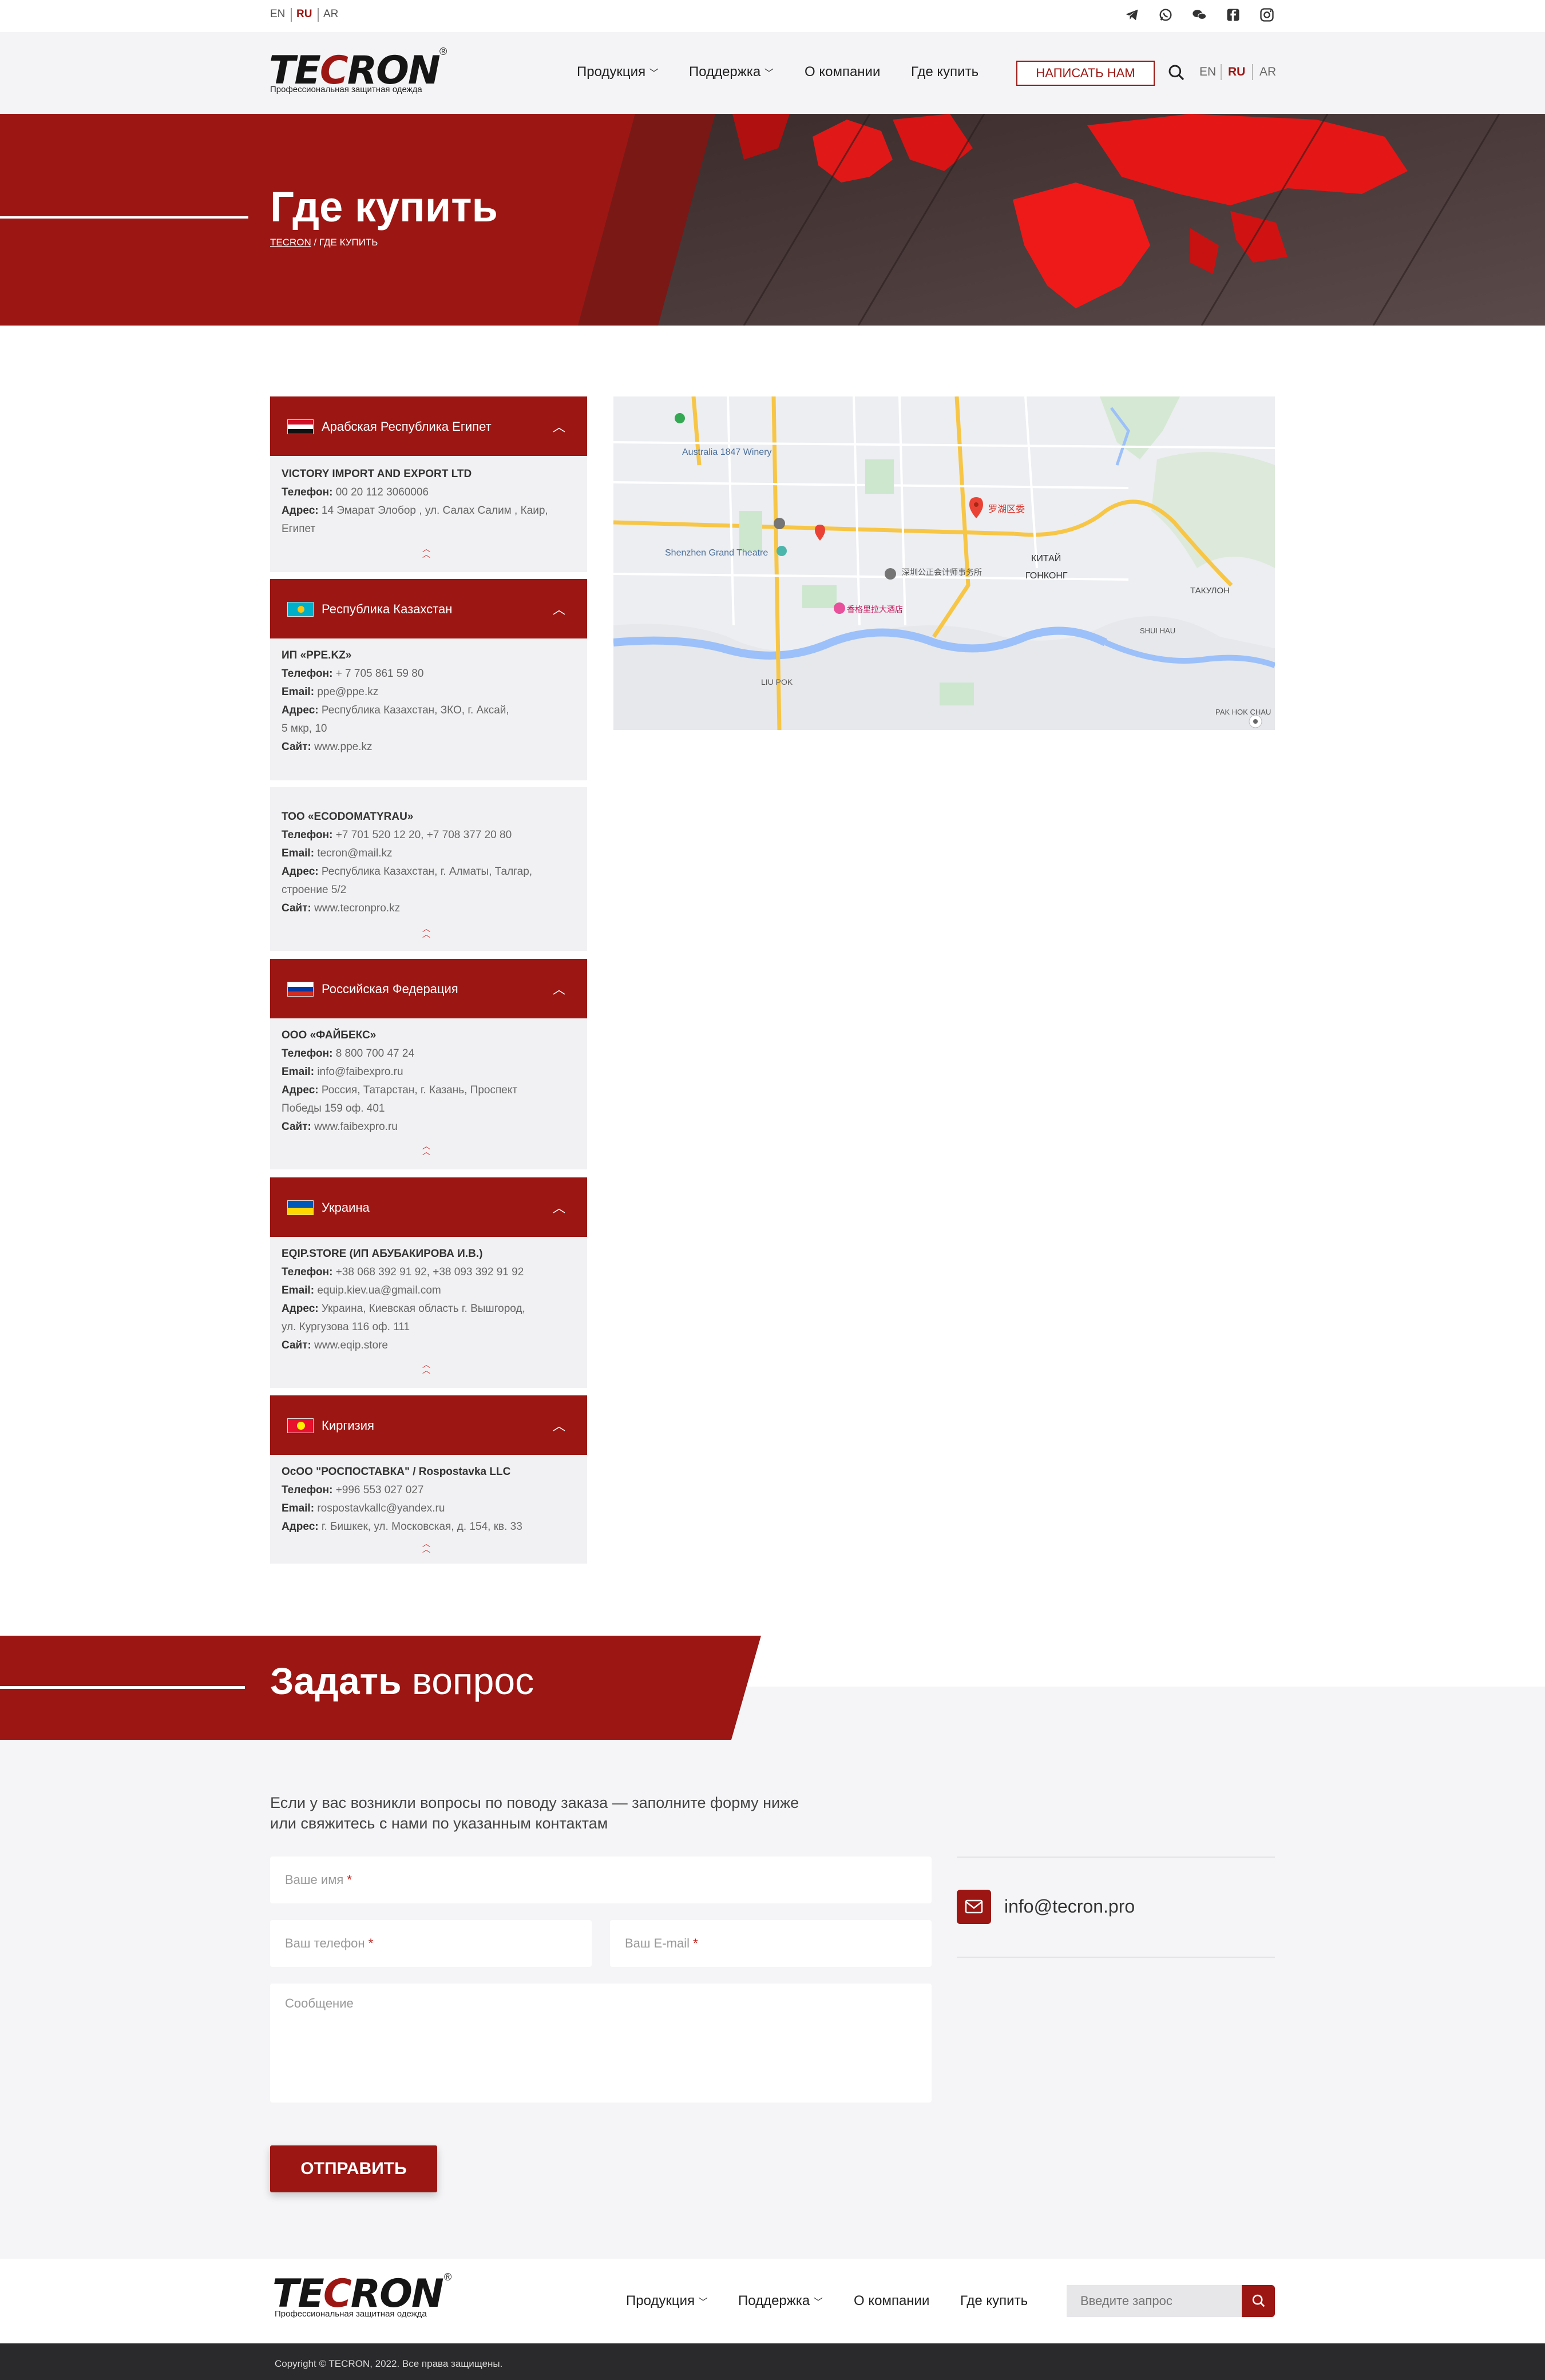 The width and height of the screenshot is (1545, 2380). Describe the element at coordinates (382, 492) in the screenshot. I see `dealer-phone: 00 20 112 3060006` at that location.